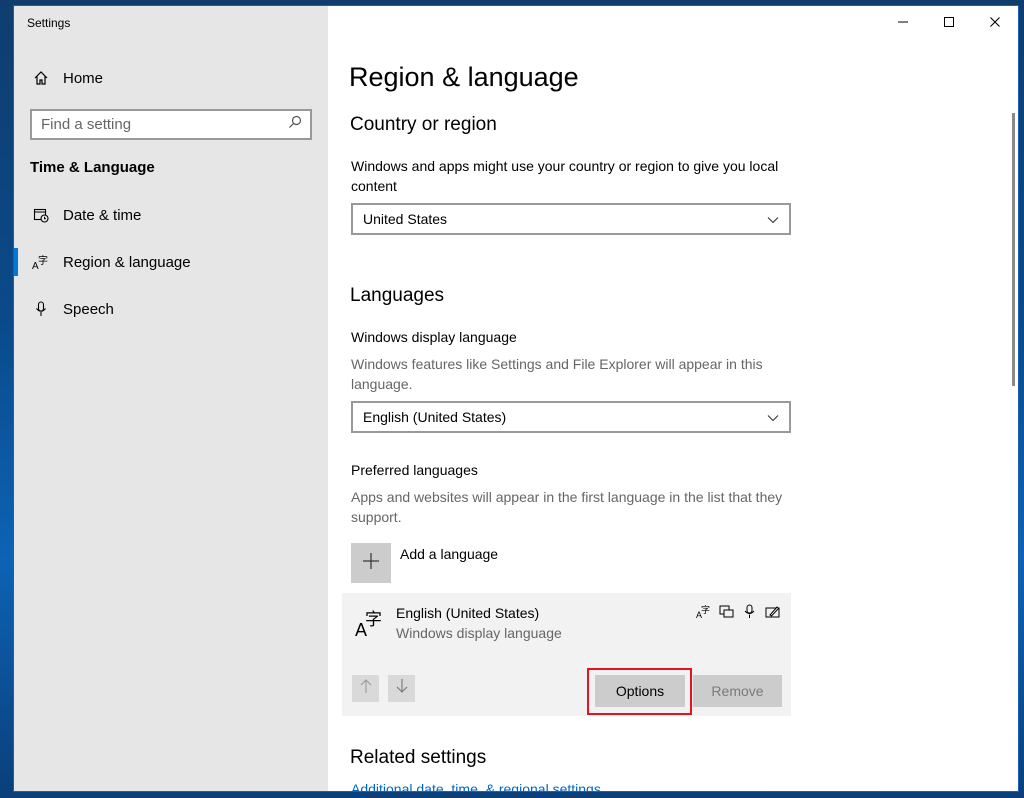 The image size is (1024, 798). What do you see at coordinates (571, 417) in the screenshot?
I see `display-language-dropdown: English (United States)` at bounding box center [571, 417].